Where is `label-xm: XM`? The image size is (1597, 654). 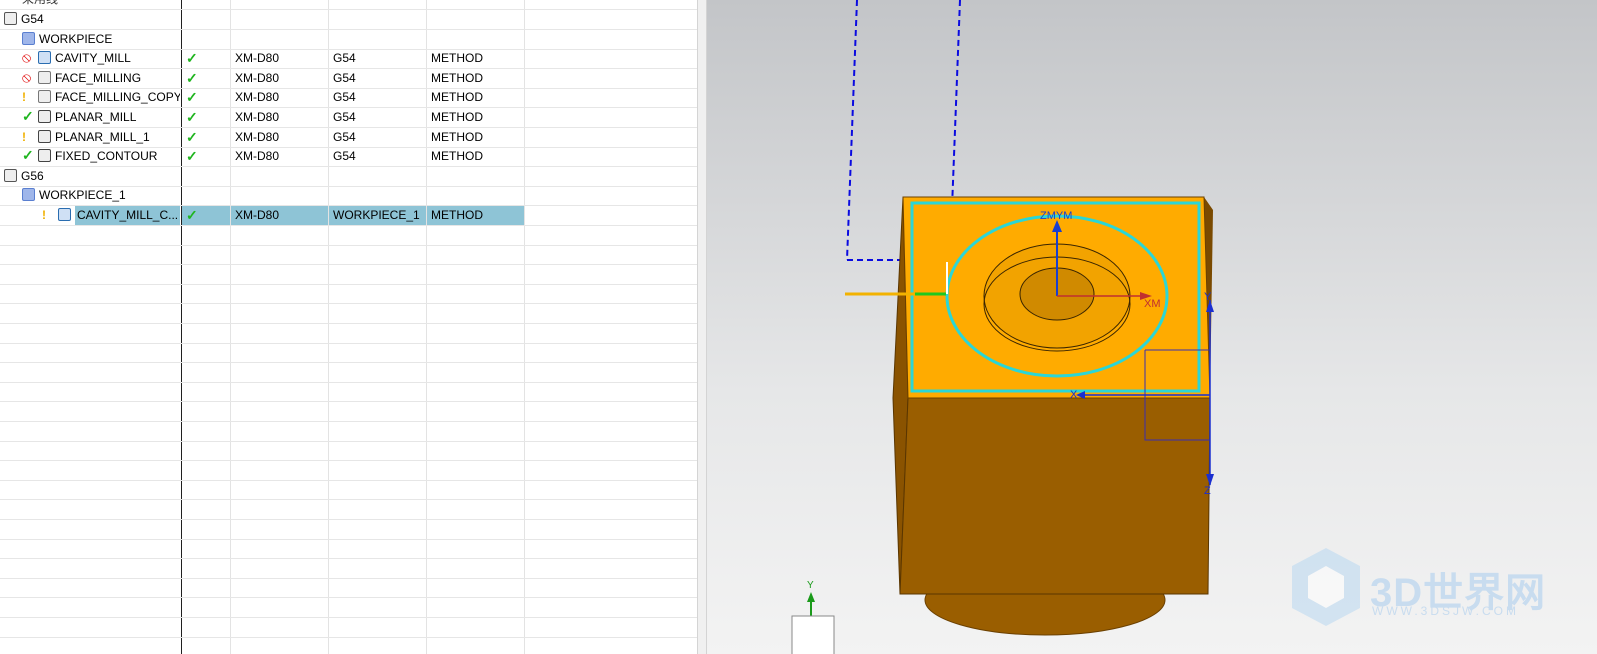 label-xm: XM is located at coordinates (1152, 304).